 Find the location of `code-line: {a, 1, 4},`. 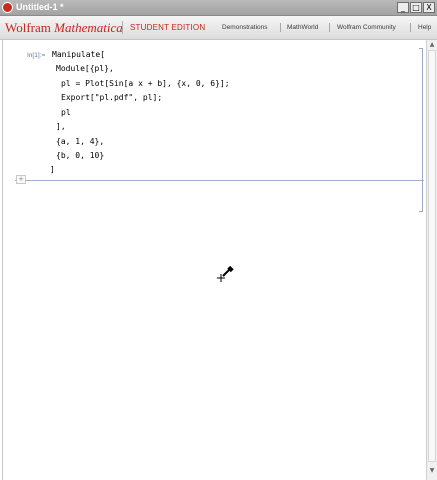

code-line: {a, 1, 4}, is located at coordinates (80, 141).